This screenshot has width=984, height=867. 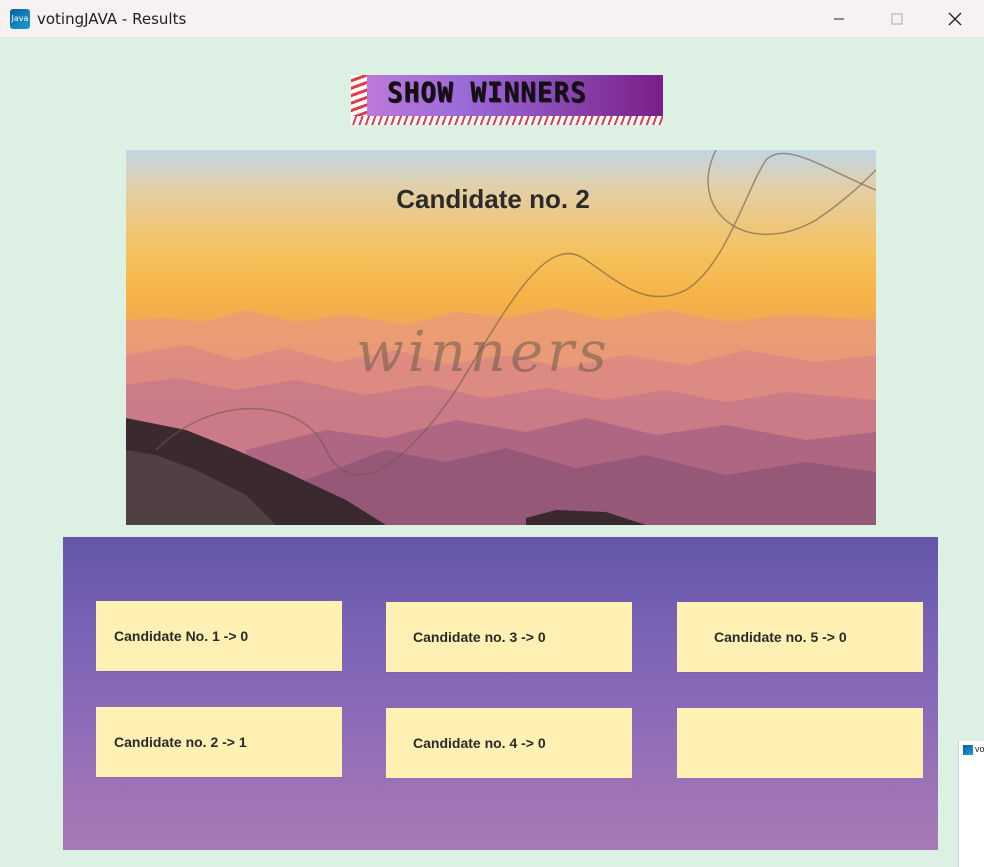 I want to click on background-window-title: voti, so click(x=979, y=749).